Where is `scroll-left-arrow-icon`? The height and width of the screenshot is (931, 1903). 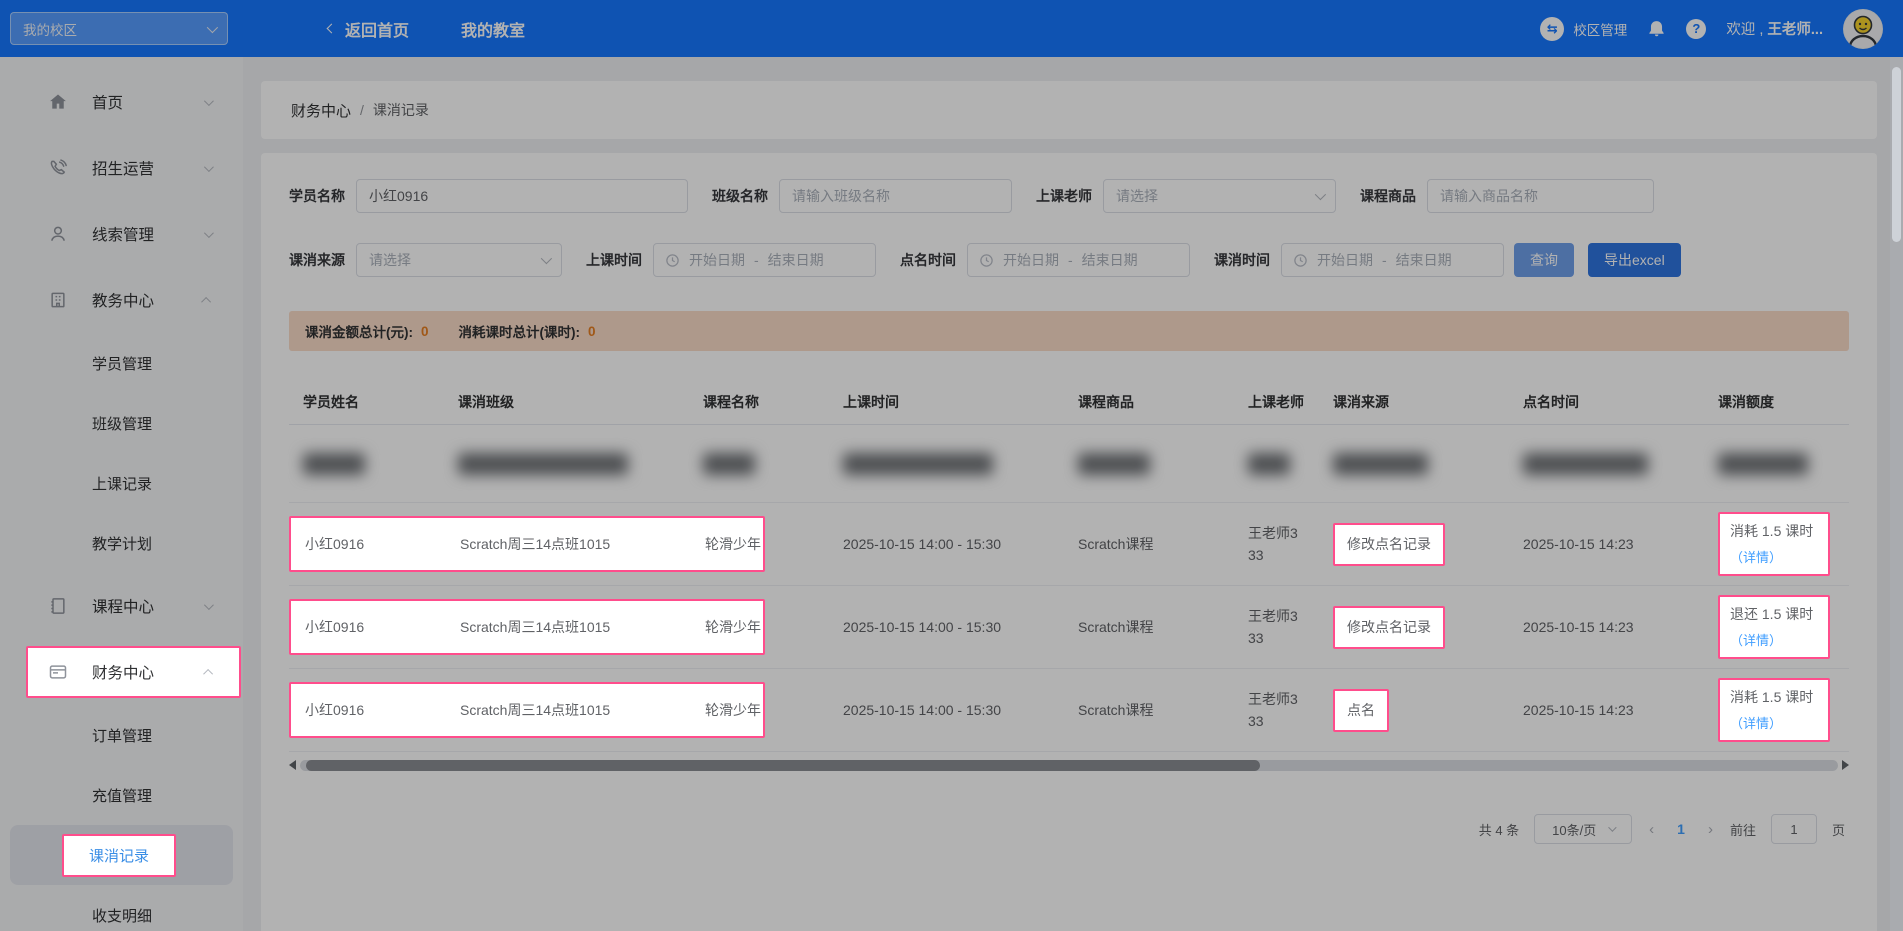
scroll-left-arrow-icon is located at coordinates (292, 765).